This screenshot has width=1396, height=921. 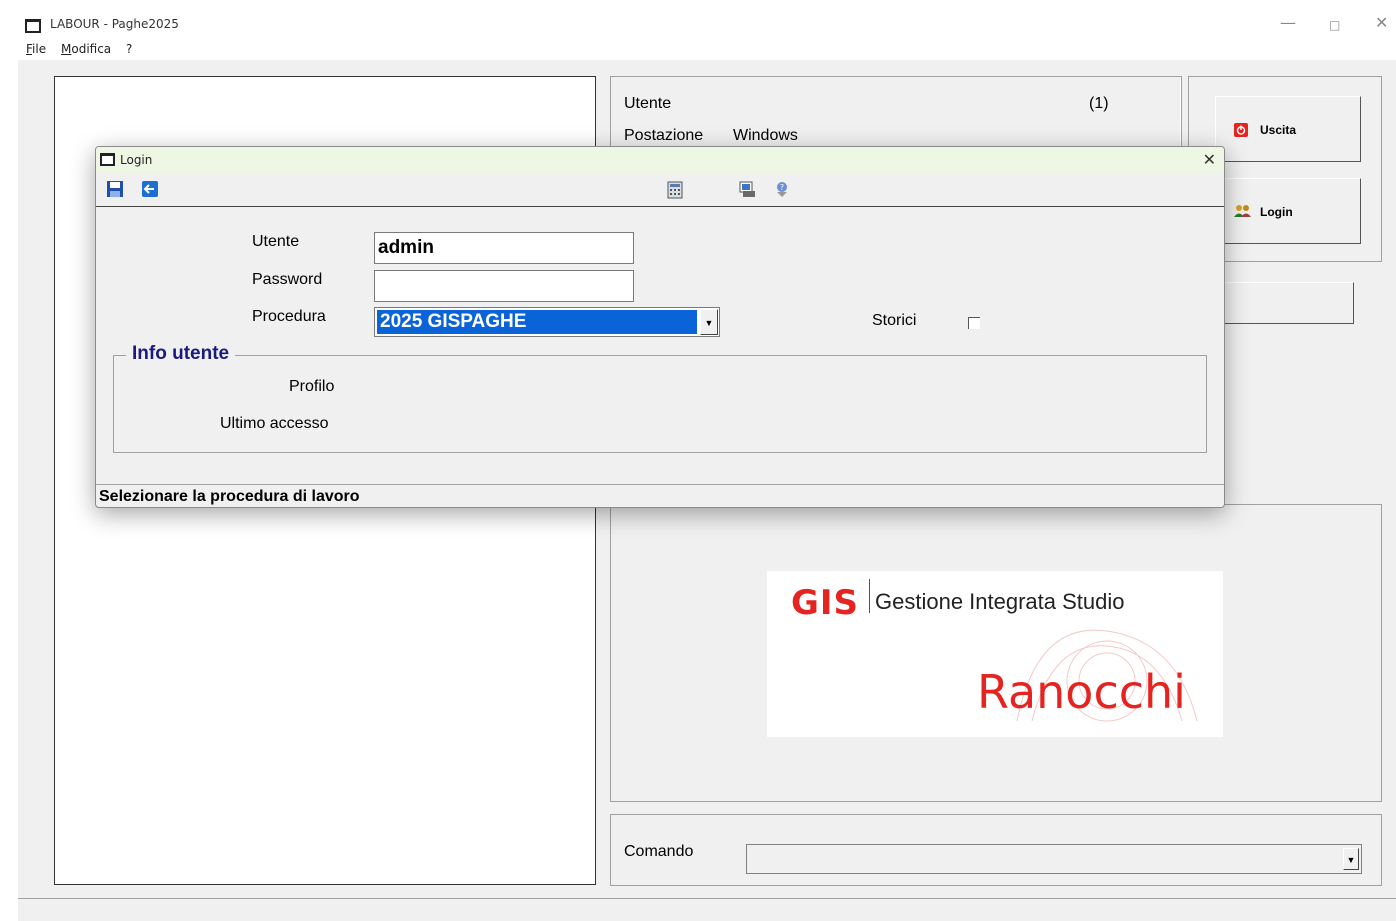 I want to click on menu-help: ?, so click(x=129, y=49).